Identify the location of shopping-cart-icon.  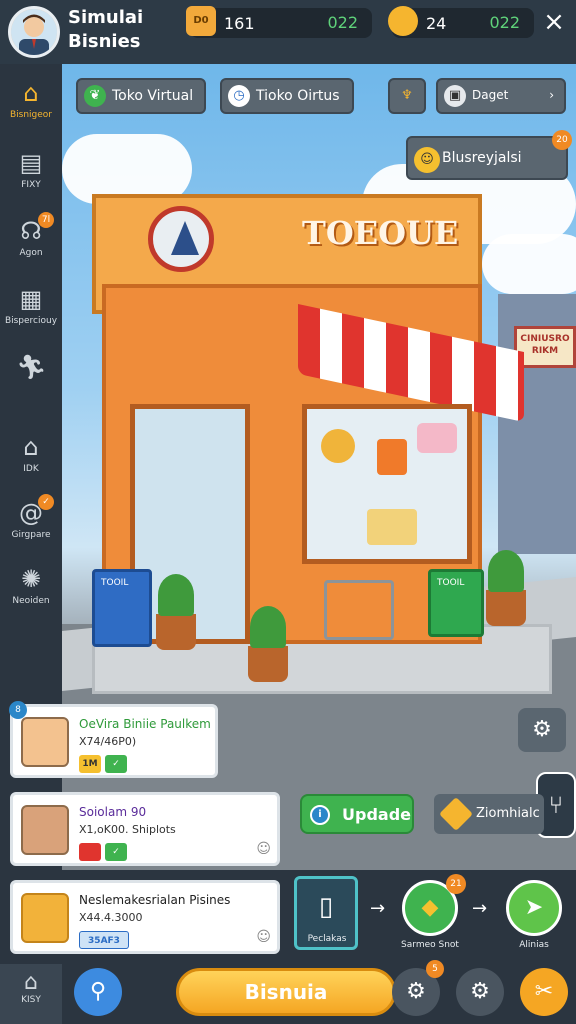
(359, 610).